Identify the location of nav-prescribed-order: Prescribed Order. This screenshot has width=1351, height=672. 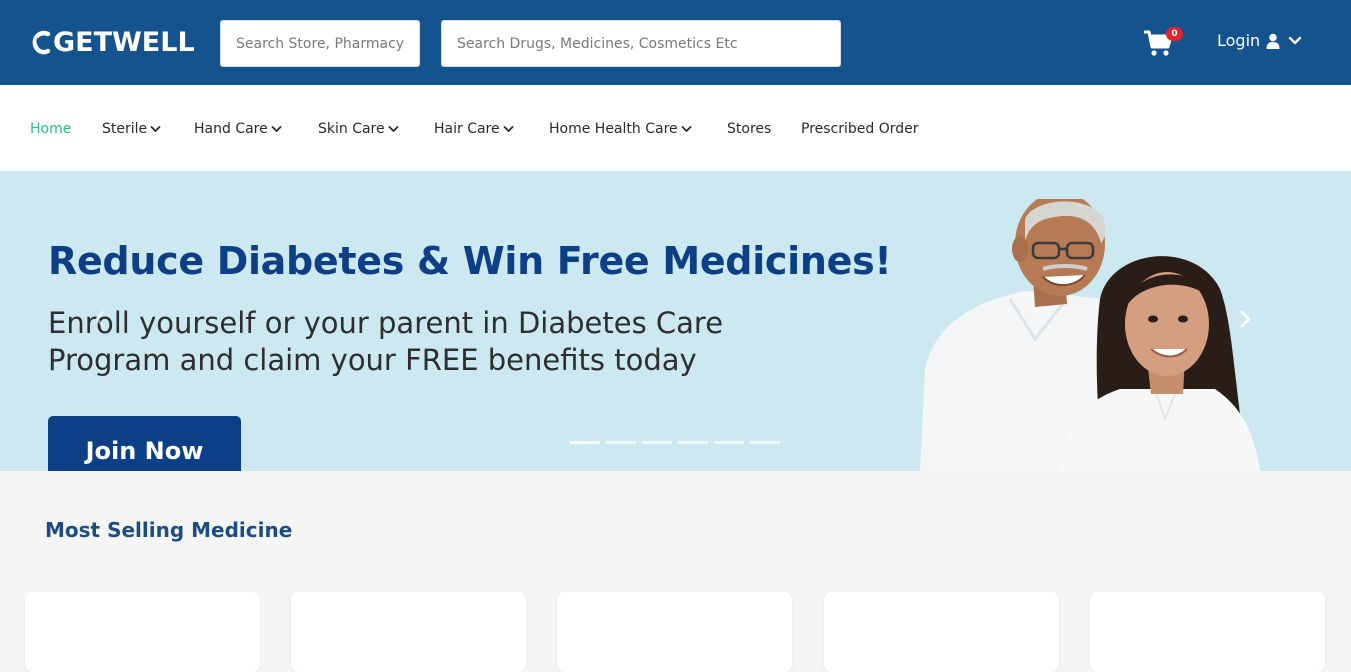
(860, 129).